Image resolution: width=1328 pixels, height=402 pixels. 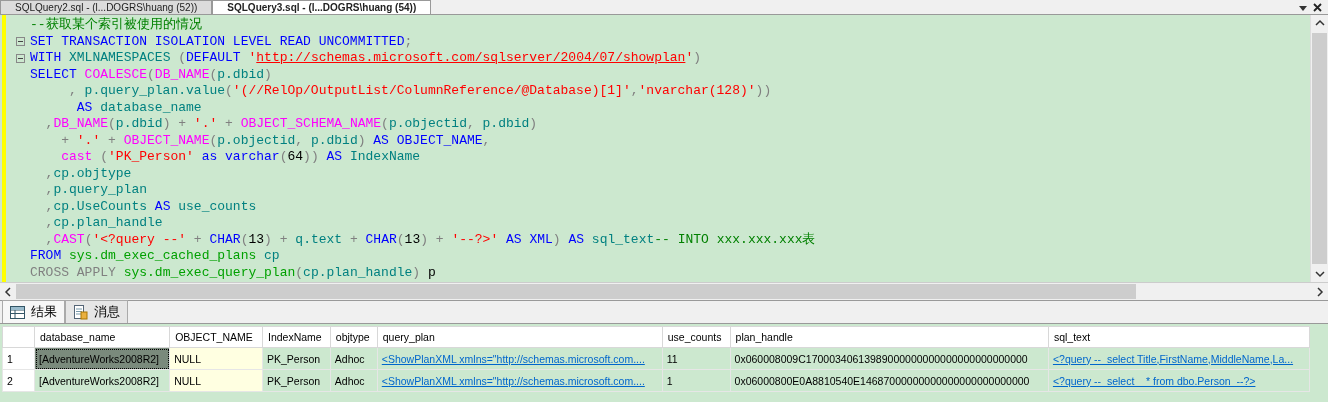 What do you see at coordinates (151, 74) in the screenshot?
I see `code-line: SELECT COALESCE(DB_NAME(p.dbid)` at bounding box center [151, 74].